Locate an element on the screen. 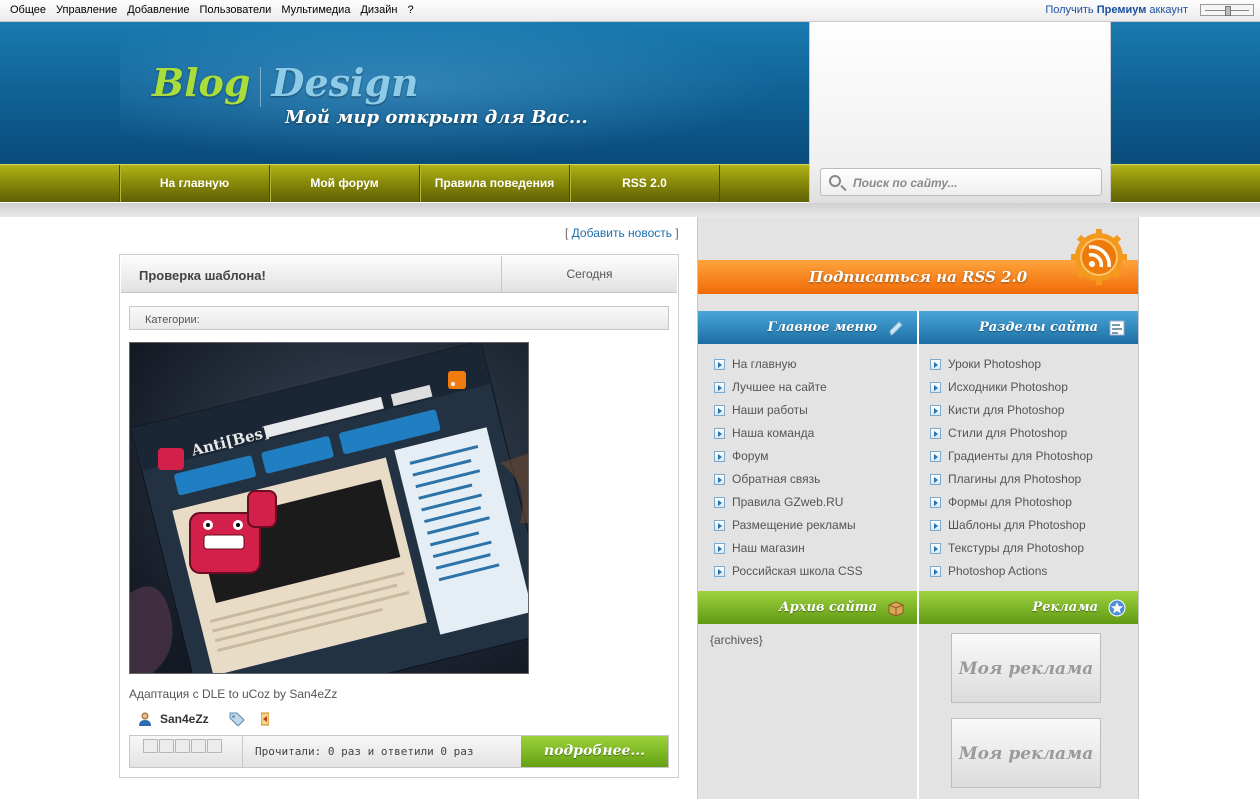 The image size is (1260, 799). section-item: Кисти для Photoshop is located at coordinates (1032, 410).